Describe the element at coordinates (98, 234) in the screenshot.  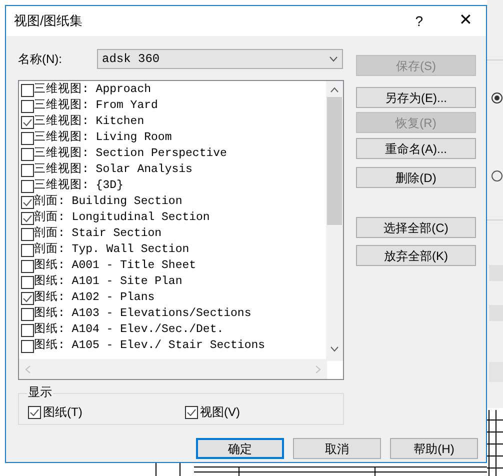
I see `list-item-label: 剖面: Stair Section` at that location.